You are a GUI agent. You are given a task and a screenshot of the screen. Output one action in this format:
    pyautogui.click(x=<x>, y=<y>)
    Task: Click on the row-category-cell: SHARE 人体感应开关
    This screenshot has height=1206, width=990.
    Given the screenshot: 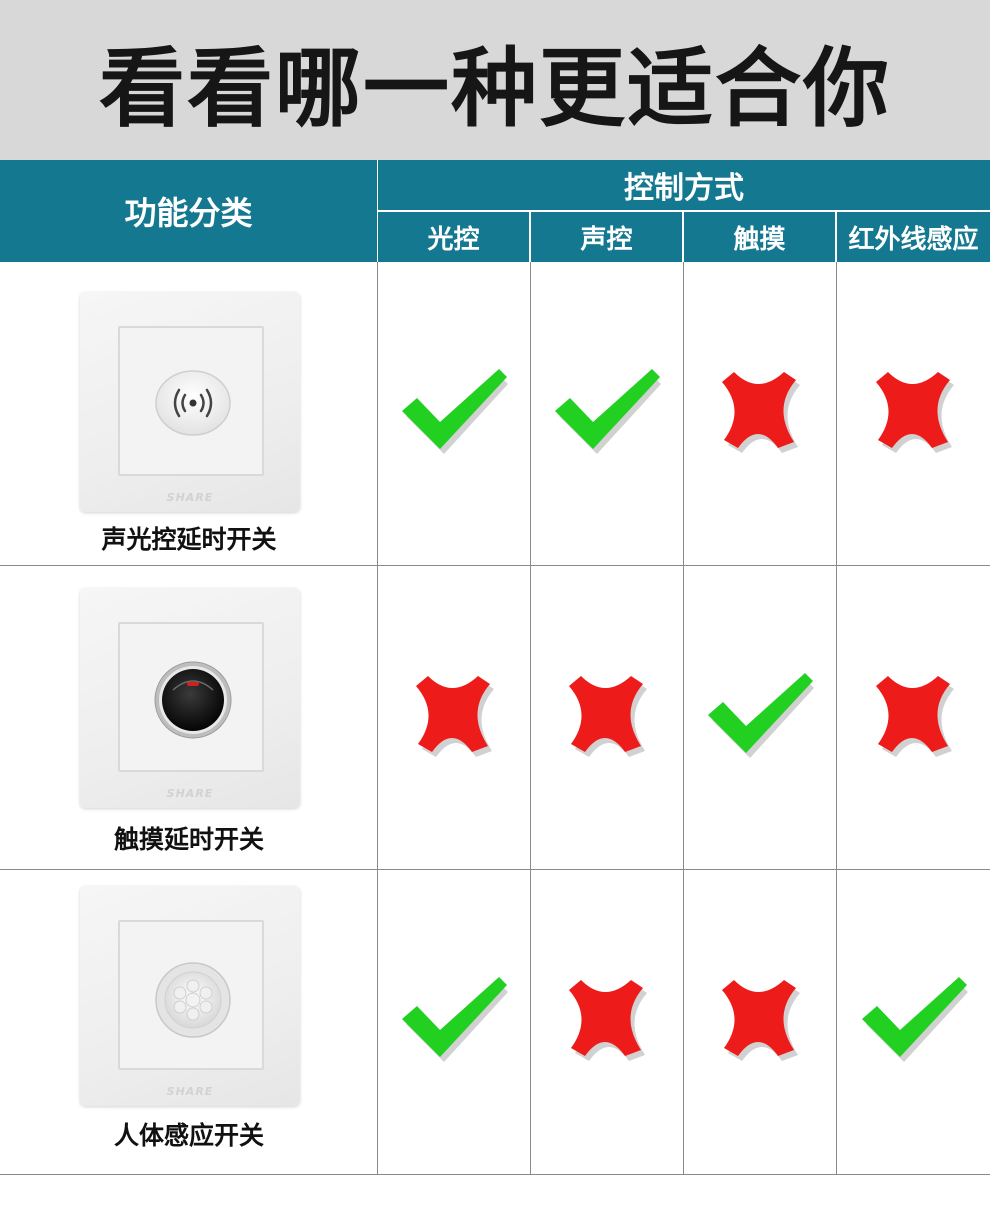 What is the action you would take?
    pyautogui.click(x=189, y=1022)
    